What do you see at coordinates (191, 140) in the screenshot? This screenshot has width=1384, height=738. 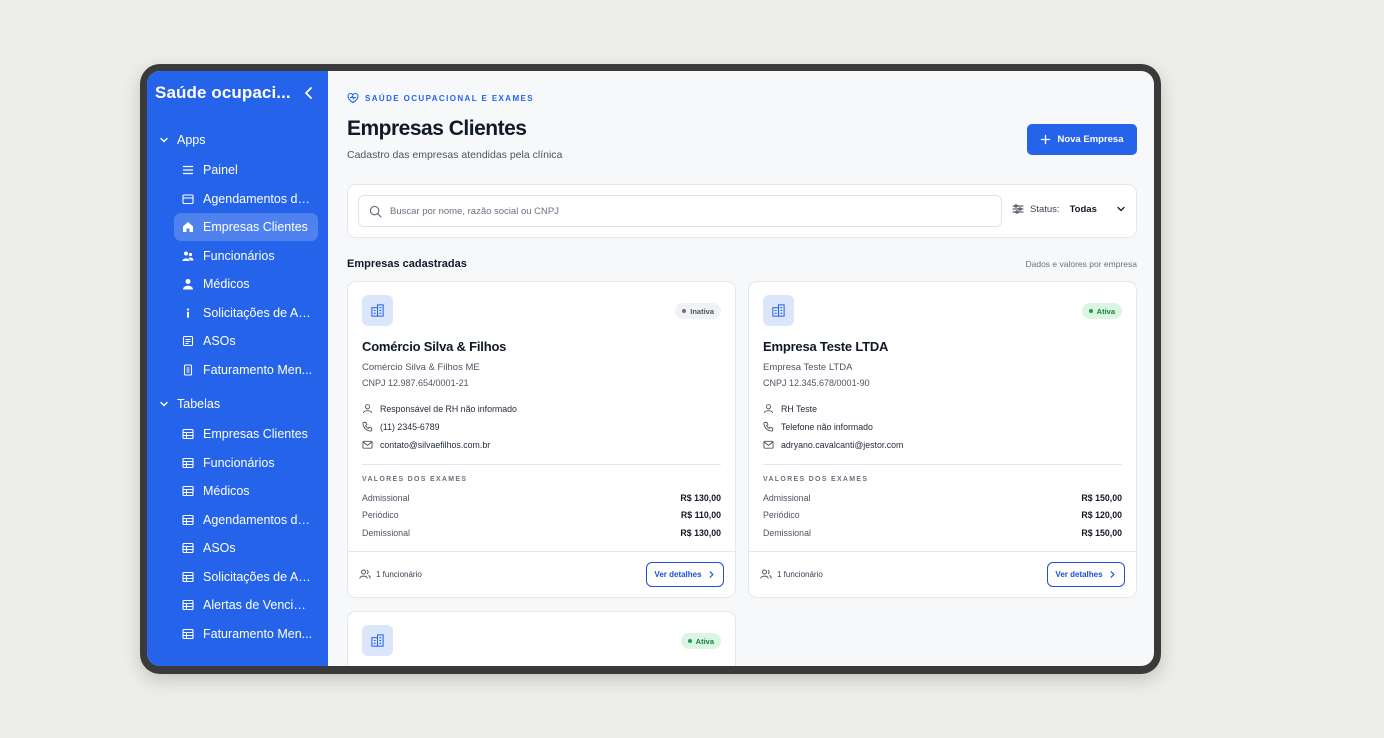 I see `sidebar-section-label: Apps` at bounding box center [191, 140].